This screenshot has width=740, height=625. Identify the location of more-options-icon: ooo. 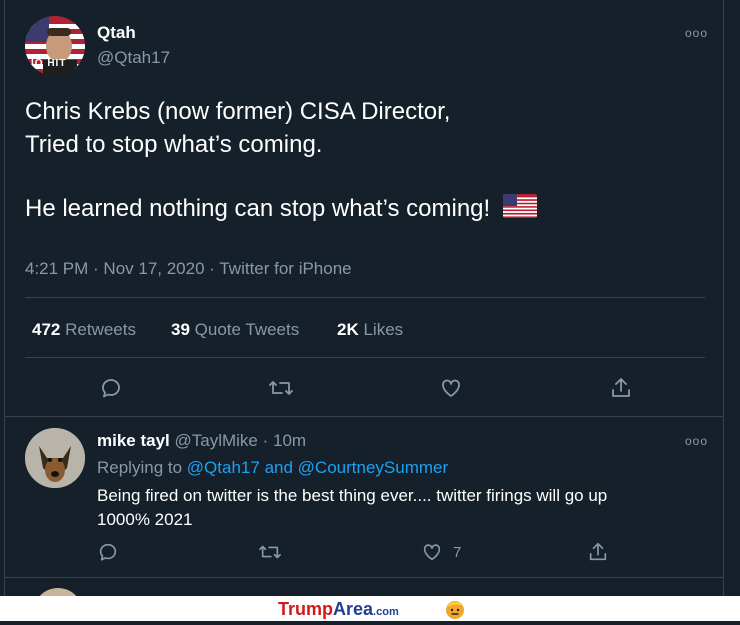
(696, 33).